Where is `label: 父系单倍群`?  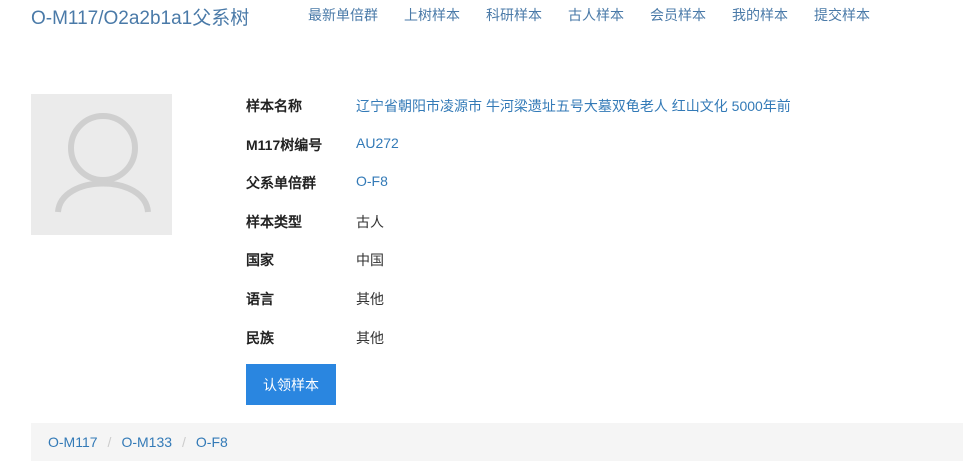
label: 父系单倍群 is located at coordinates (281, 183).